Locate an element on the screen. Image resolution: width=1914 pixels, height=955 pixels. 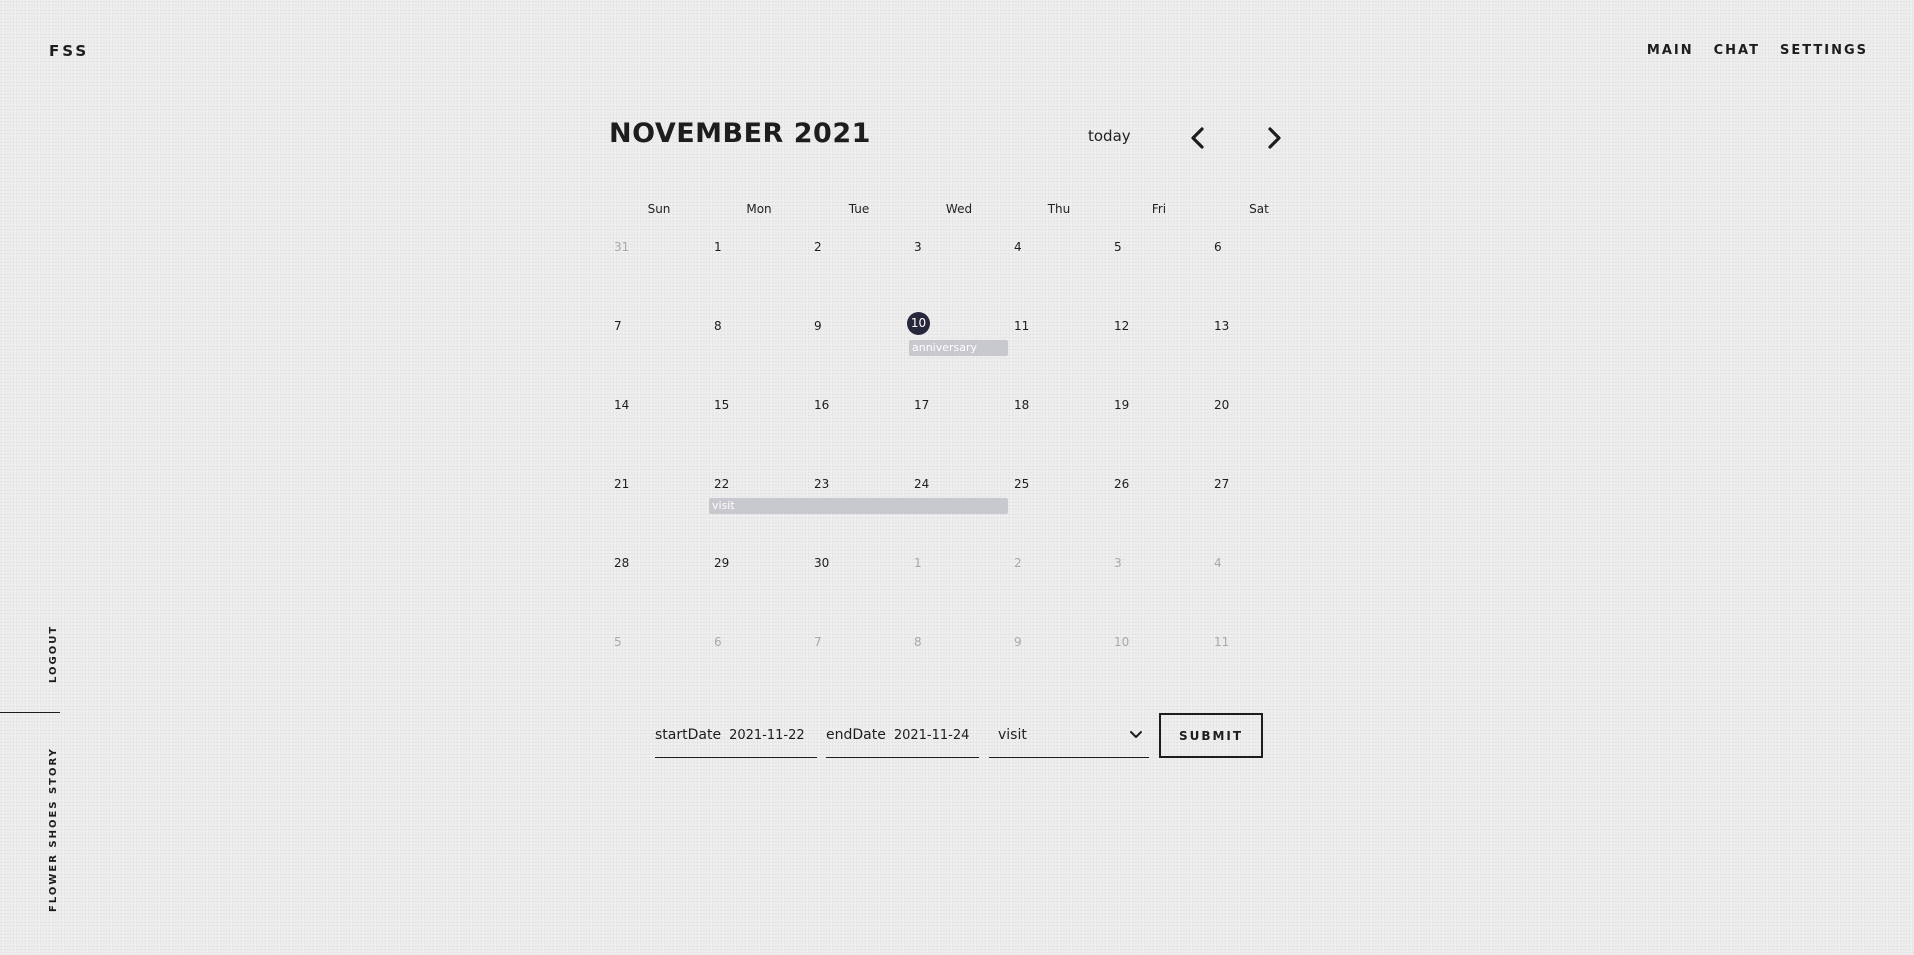
start-date-field: startDate is located at coordinates (736, 735).